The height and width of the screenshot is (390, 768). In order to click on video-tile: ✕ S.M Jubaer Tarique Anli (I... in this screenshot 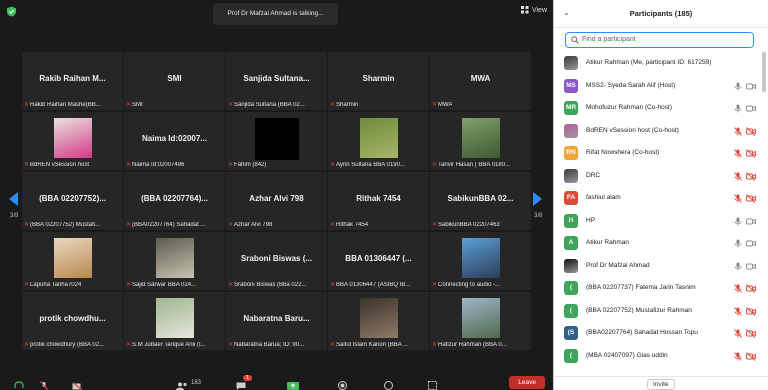, I will do `click(174, 321)`.